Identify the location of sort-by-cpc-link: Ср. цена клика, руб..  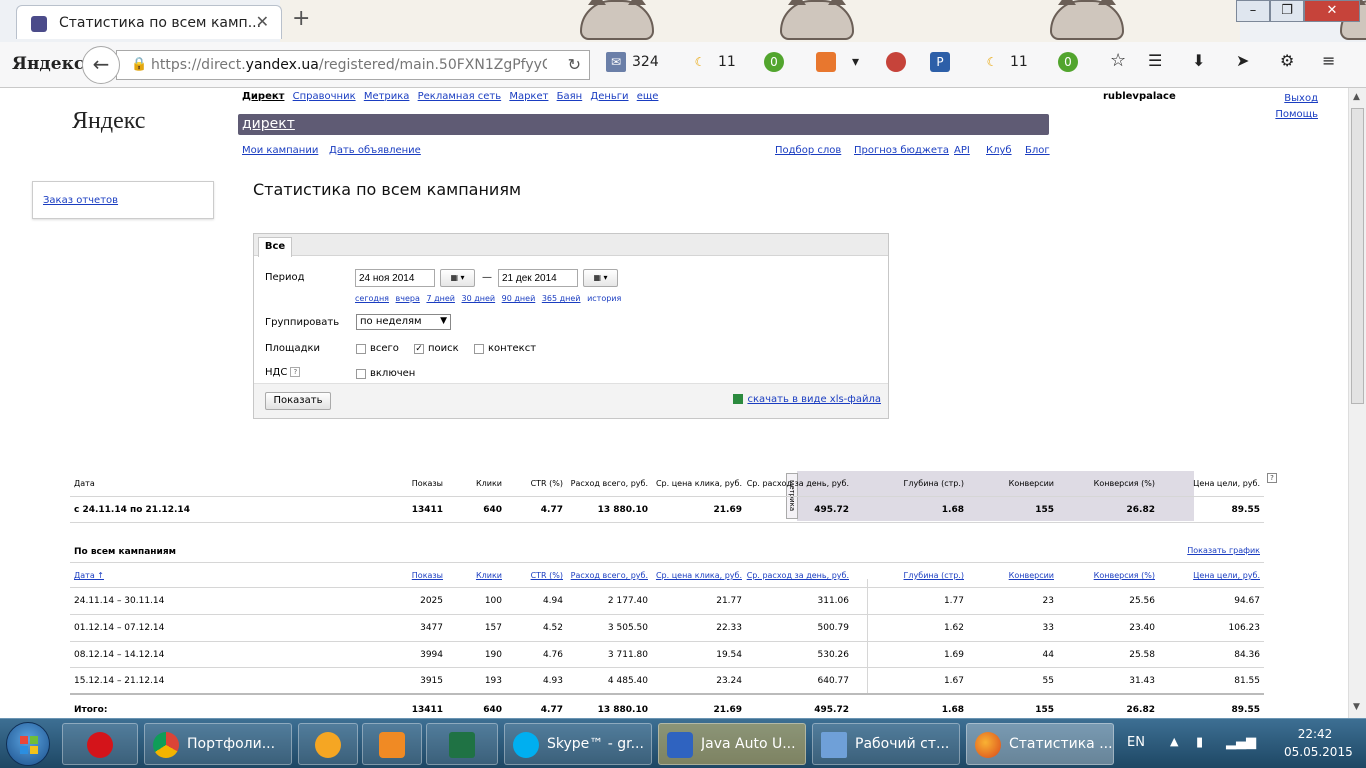
(699, 576).